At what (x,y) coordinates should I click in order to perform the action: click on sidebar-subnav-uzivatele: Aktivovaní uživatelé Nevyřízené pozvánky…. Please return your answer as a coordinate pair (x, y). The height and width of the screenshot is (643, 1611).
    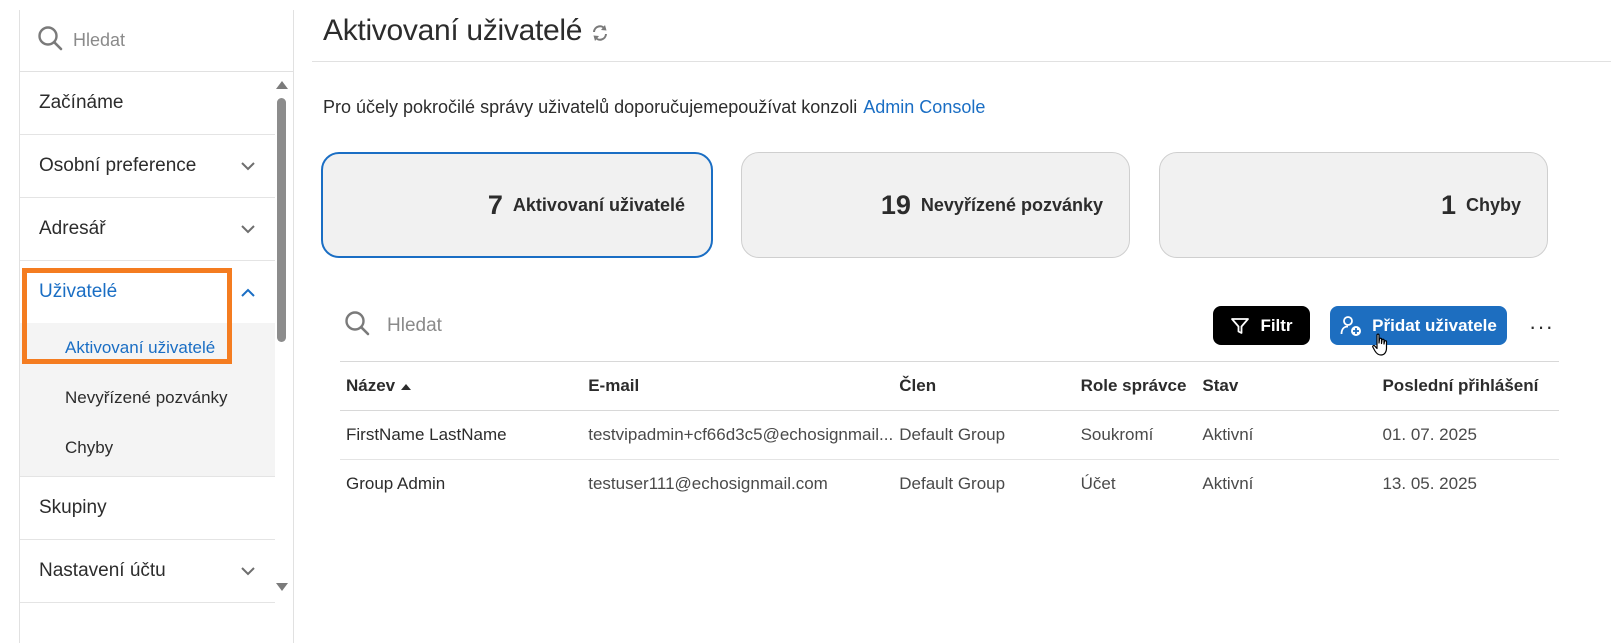
    Looking at the image, I should click on (147, 400).